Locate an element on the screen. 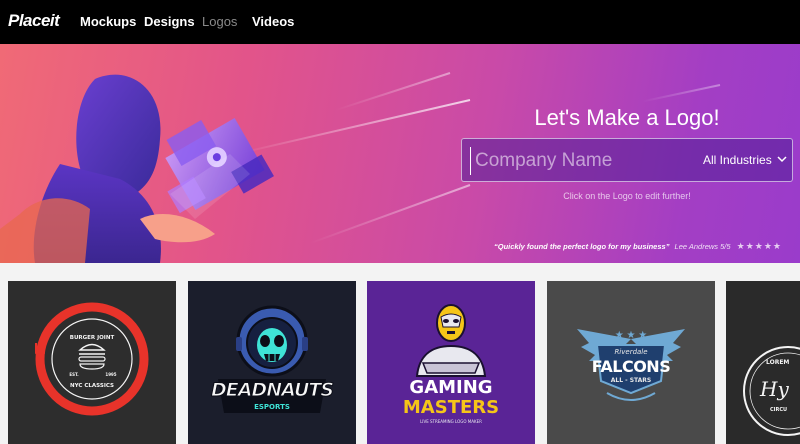 This screenshot has height=444, width=800. testimonial-author: Lee Andrews 5/5 is located at coordinates (702, 246).